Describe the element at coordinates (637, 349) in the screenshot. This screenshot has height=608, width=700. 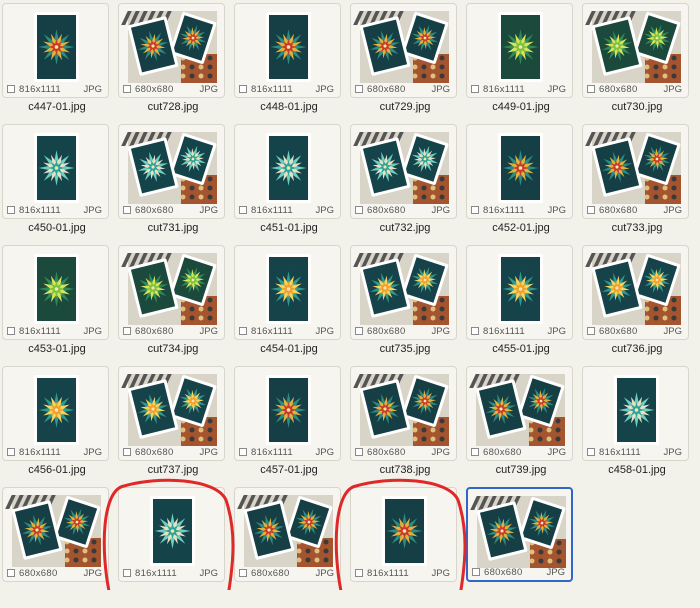
I see `file-name: cut736.jpg` at that location.